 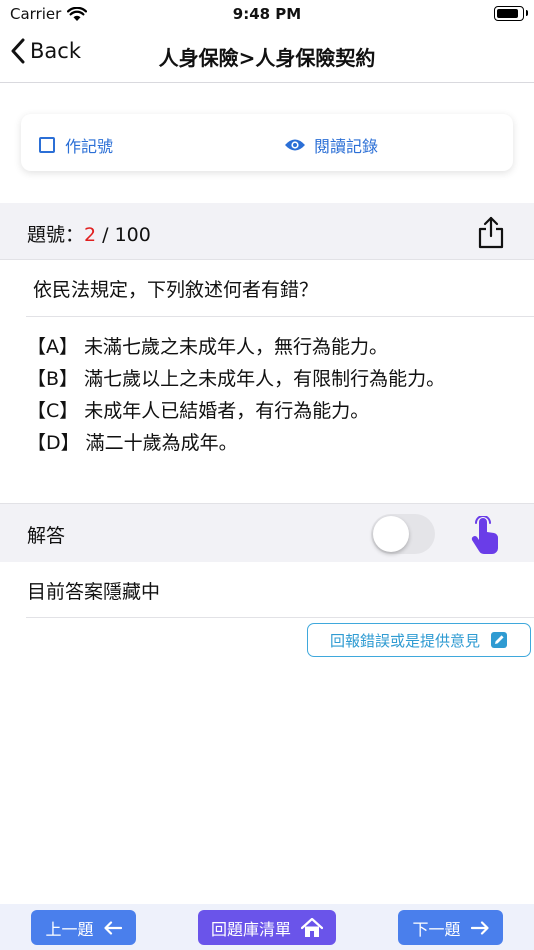 What do you see at coordinates (485, 535) in the screenshot?
I see `tap-hand-icon` at bounding box center [485, 535].